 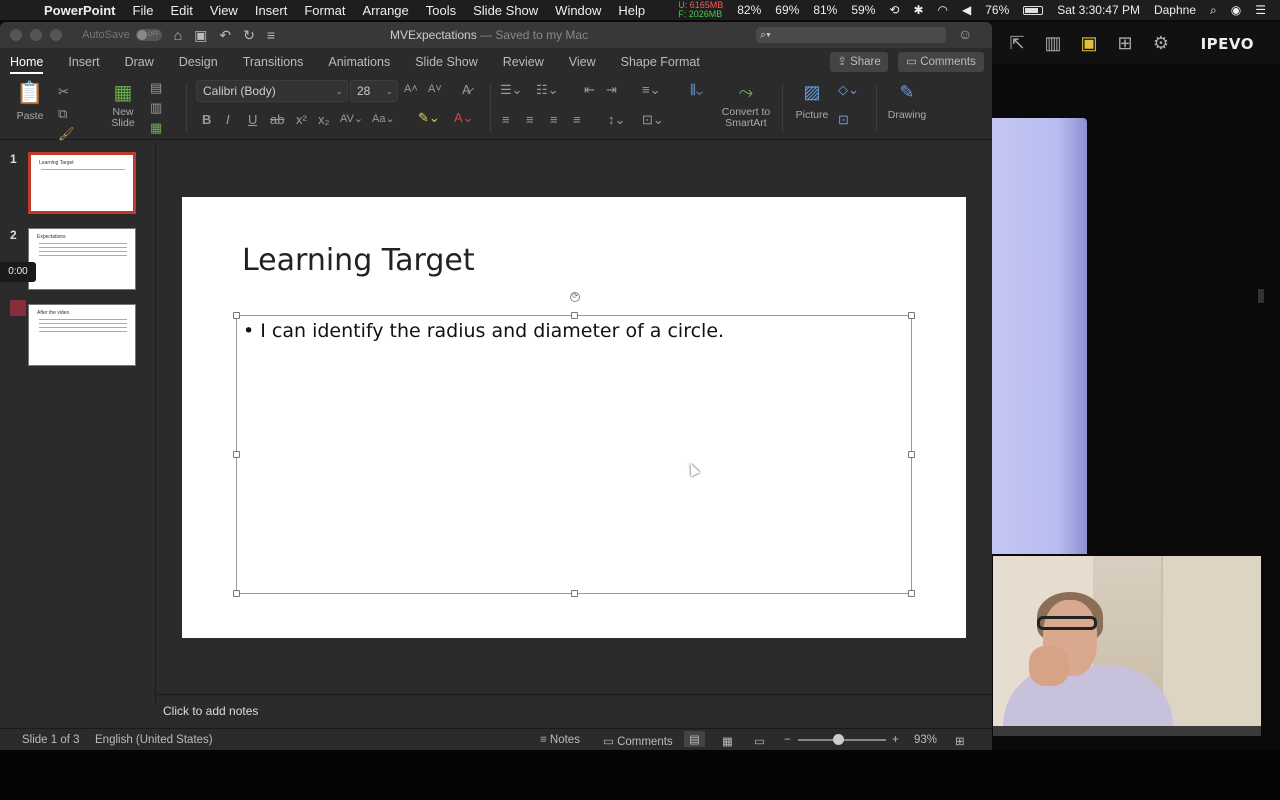 What do you see at coordinates (383, 118) in the screenshot?
I see `change-case-icon: Aa⌄` at bounding box center [383, 118].